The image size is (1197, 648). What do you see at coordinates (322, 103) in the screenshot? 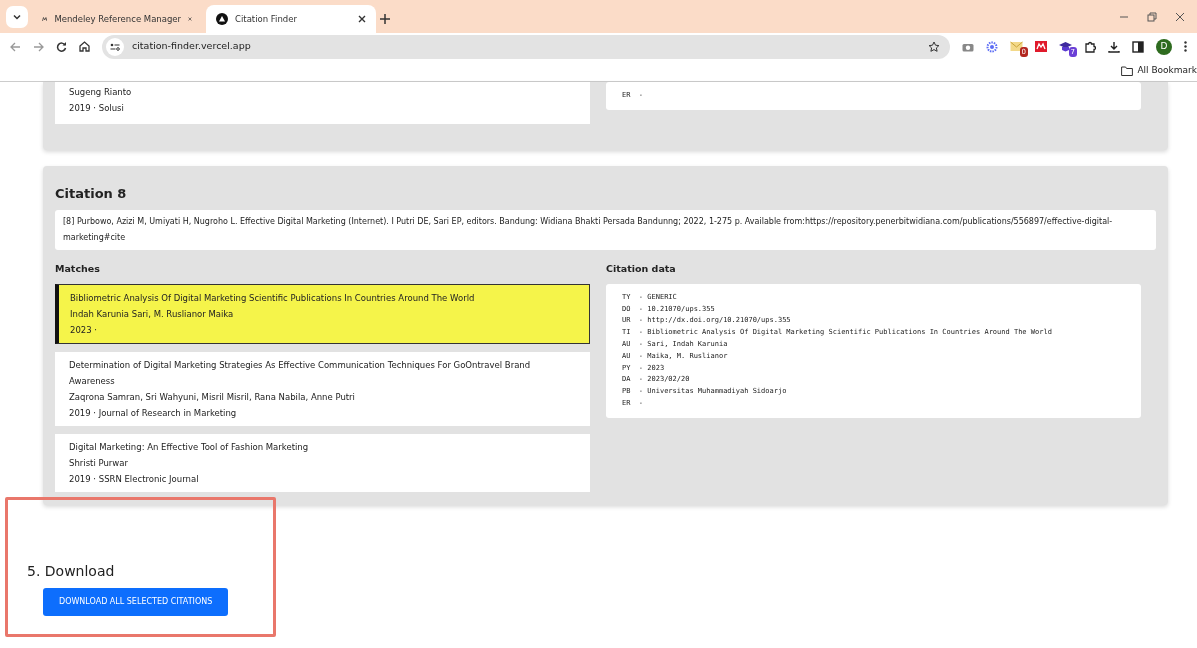
I see `match-item: Sugeng Rianto 2019 · Solusi` at bounding box center [322, 103].